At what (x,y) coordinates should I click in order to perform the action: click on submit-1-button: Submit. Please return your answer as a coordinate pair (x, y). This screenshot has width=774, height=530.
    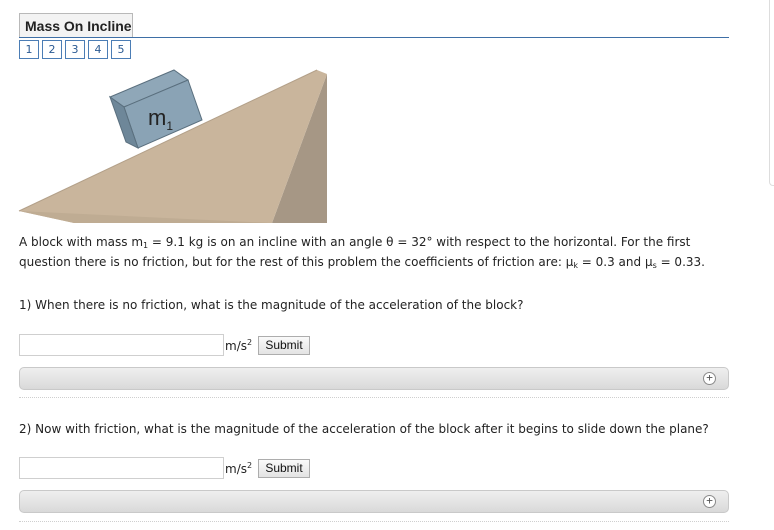
    Looking at the image, I should click on (284, 345).